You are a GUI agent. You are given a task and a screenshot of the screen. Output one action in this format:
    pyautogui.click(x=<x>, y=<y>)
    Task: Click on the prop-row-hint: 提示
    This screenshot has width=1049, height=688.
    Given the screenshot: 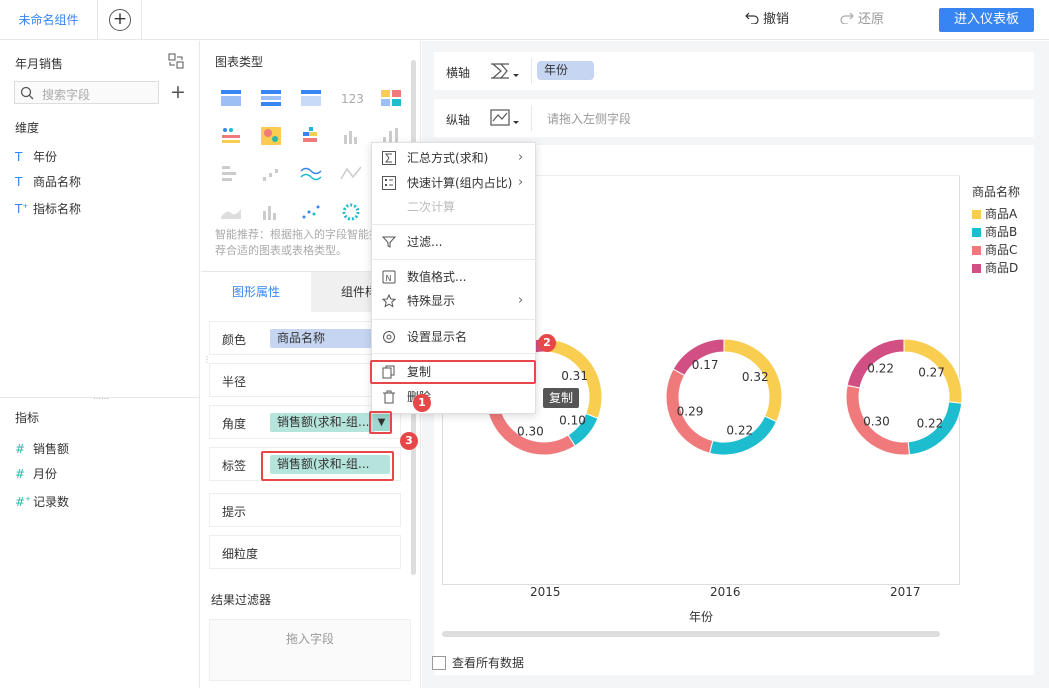 What is the action you would take?
    pyautogui.click(x=305, y=510)
    